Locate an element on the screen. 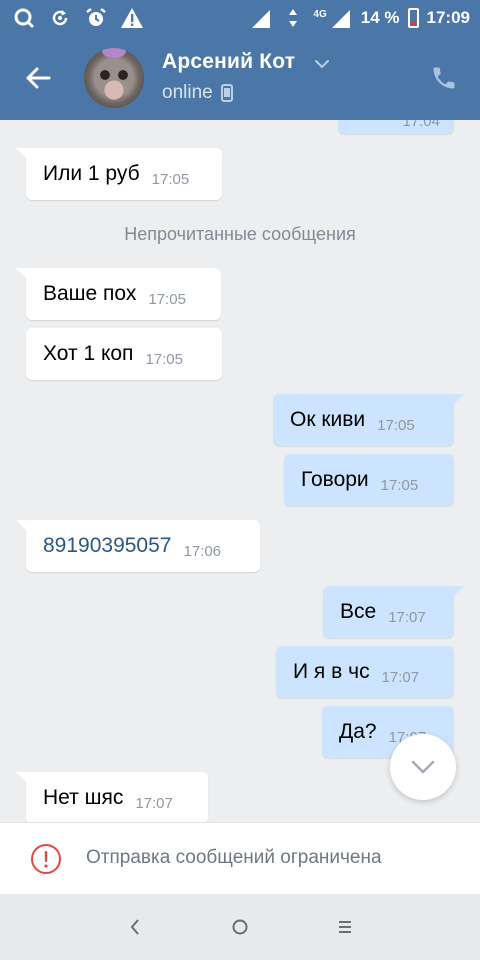 This screenshot has height=960, width=480. message-bubble-outgoing: 17:04 is located at coordinates (396, 127).